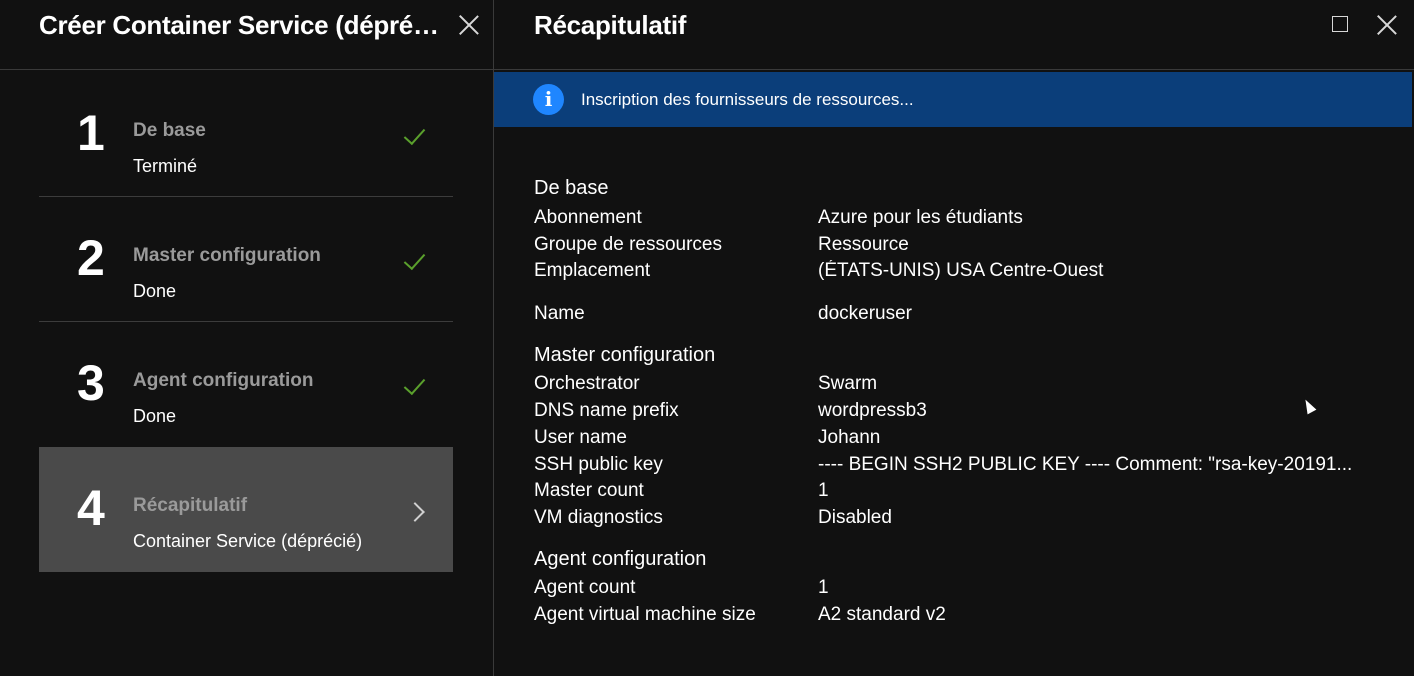  Describe the element at coordinates (248, 541) in the screenshot. I see `step-status: Container Service (déprécié)` at that location.